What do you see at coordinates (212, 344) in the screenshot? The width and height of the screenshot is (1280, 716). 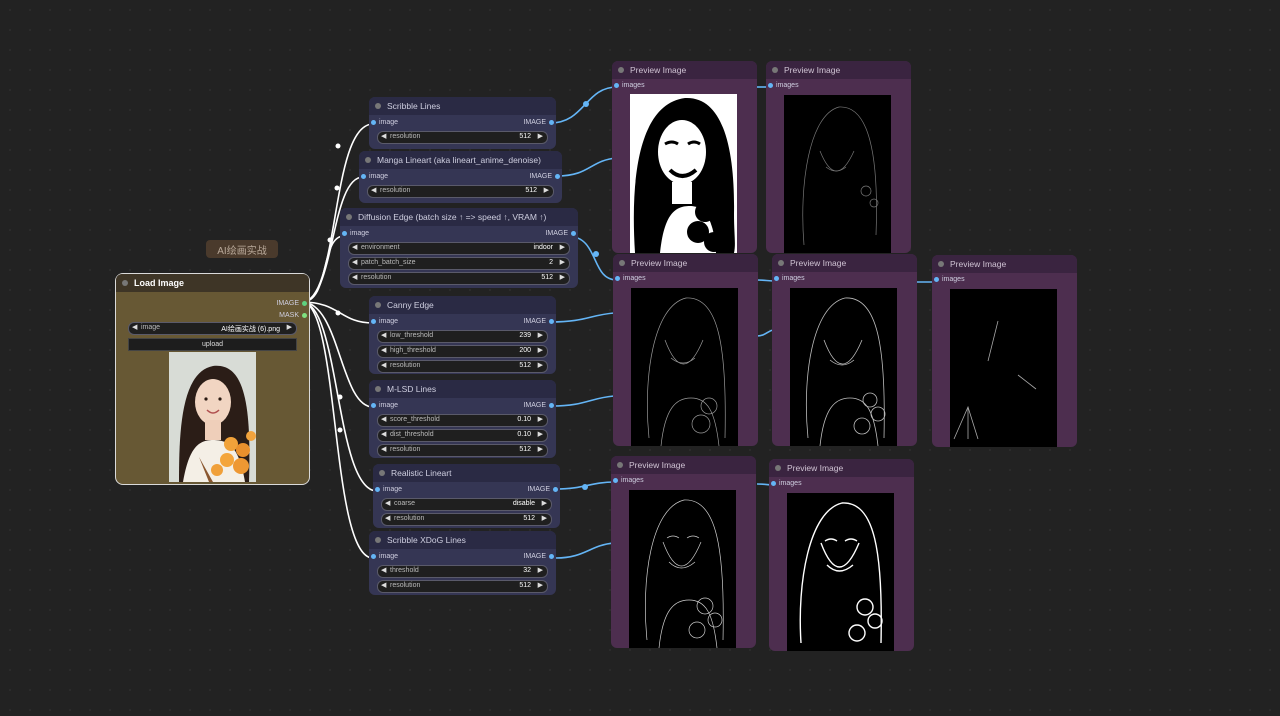 I see `upload-button: upload` at bounding box center [212, 344].